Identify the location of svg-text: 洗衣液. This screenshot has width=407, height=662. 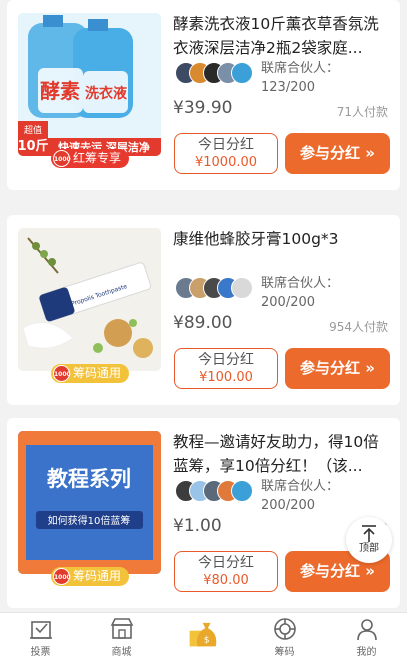
(106, 93).